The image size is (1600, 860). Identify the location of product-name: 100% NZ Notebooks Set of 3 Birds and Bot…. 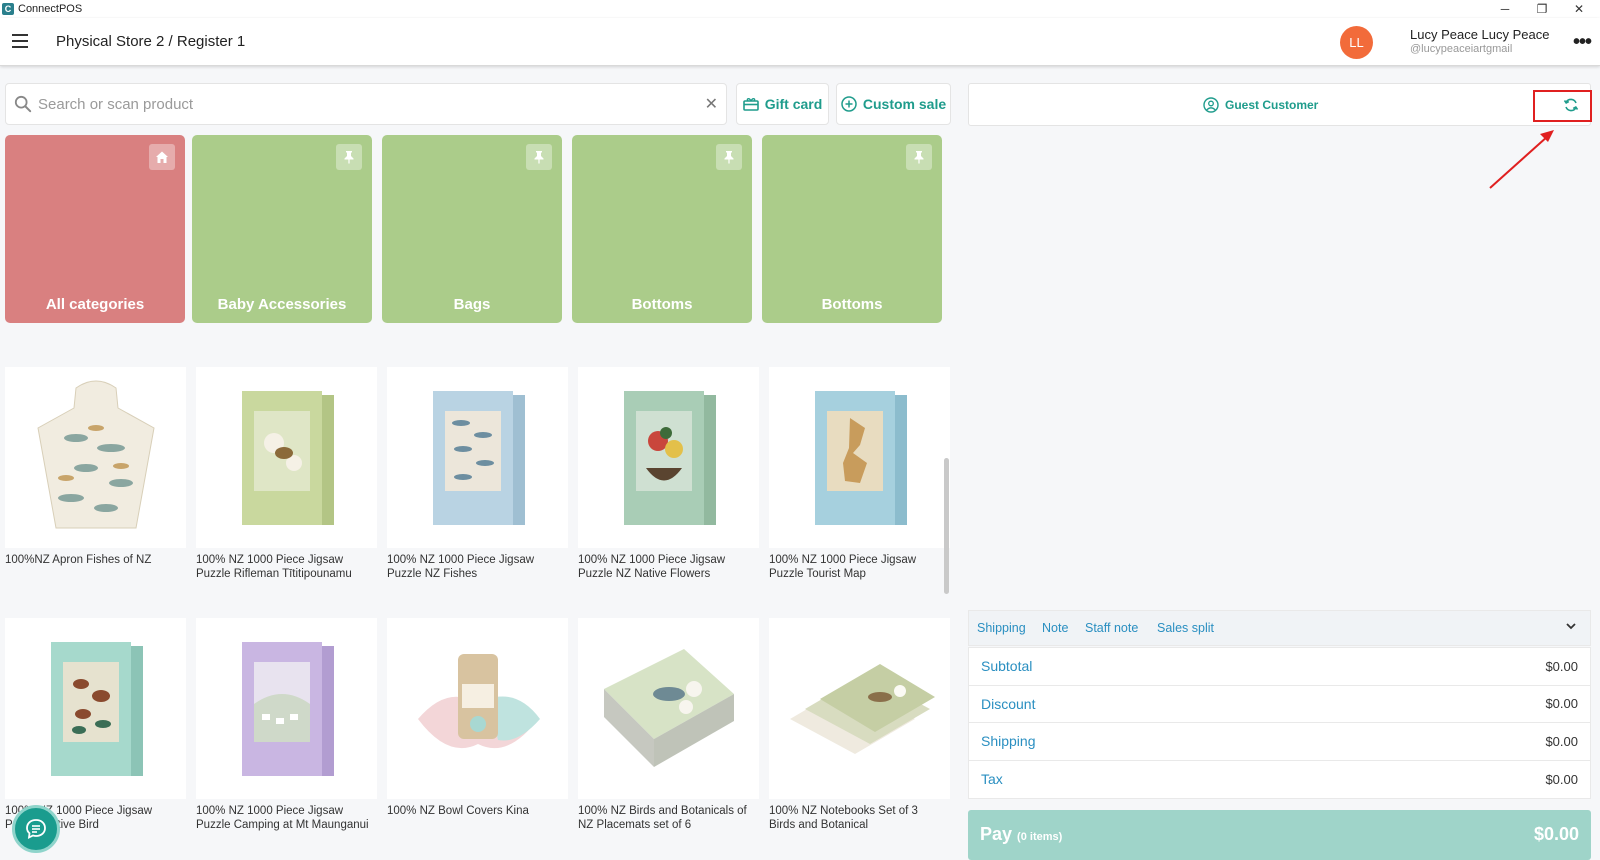
(843, 818).